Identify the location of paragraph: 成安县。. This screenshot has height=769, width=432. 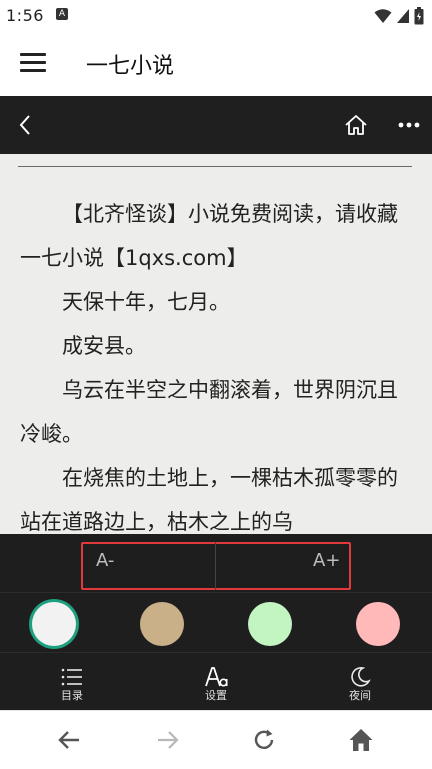
(104, 346).